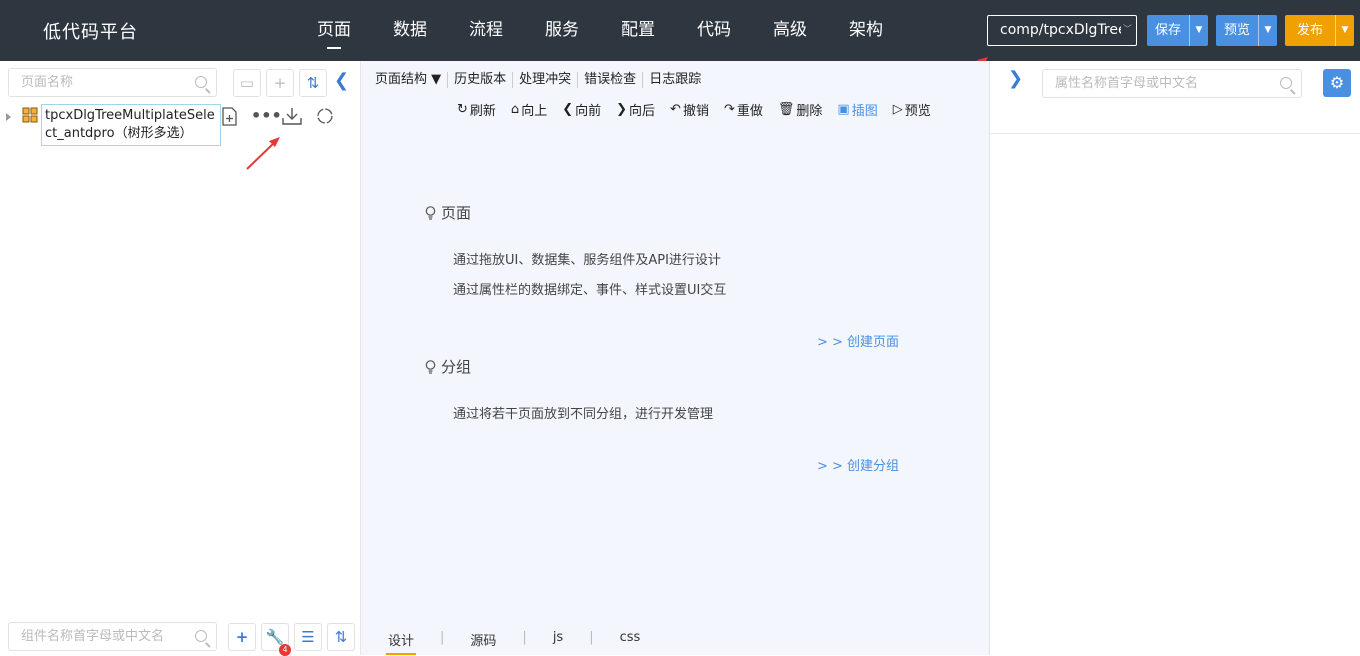  I want to click on refresh-circle-icon, so click(325, 116).